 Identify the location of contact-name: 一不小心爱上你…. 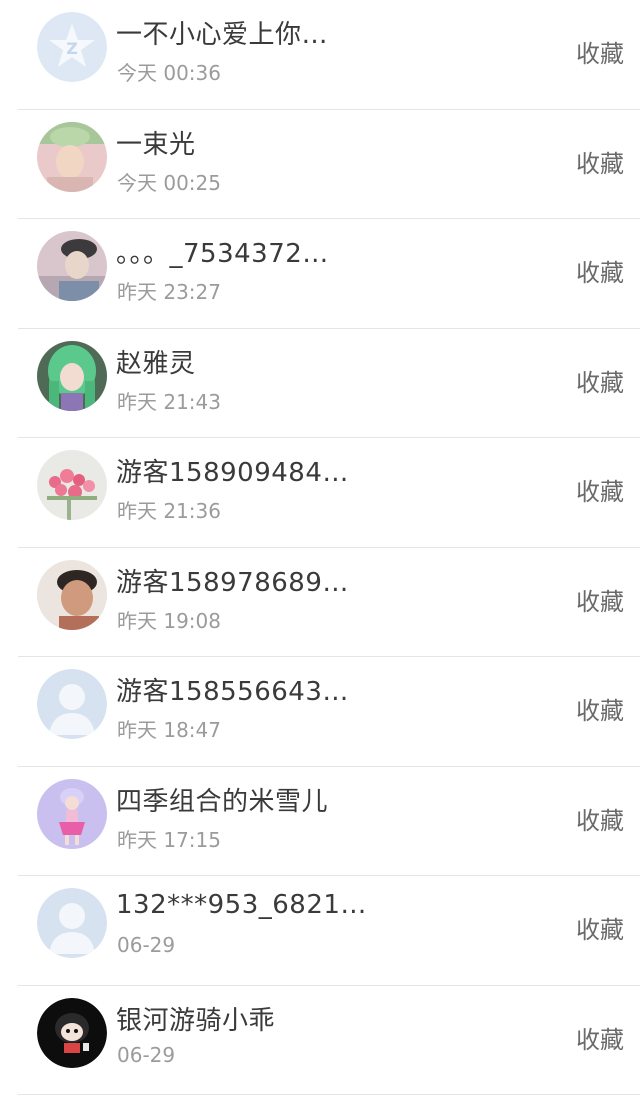
(222, 32).